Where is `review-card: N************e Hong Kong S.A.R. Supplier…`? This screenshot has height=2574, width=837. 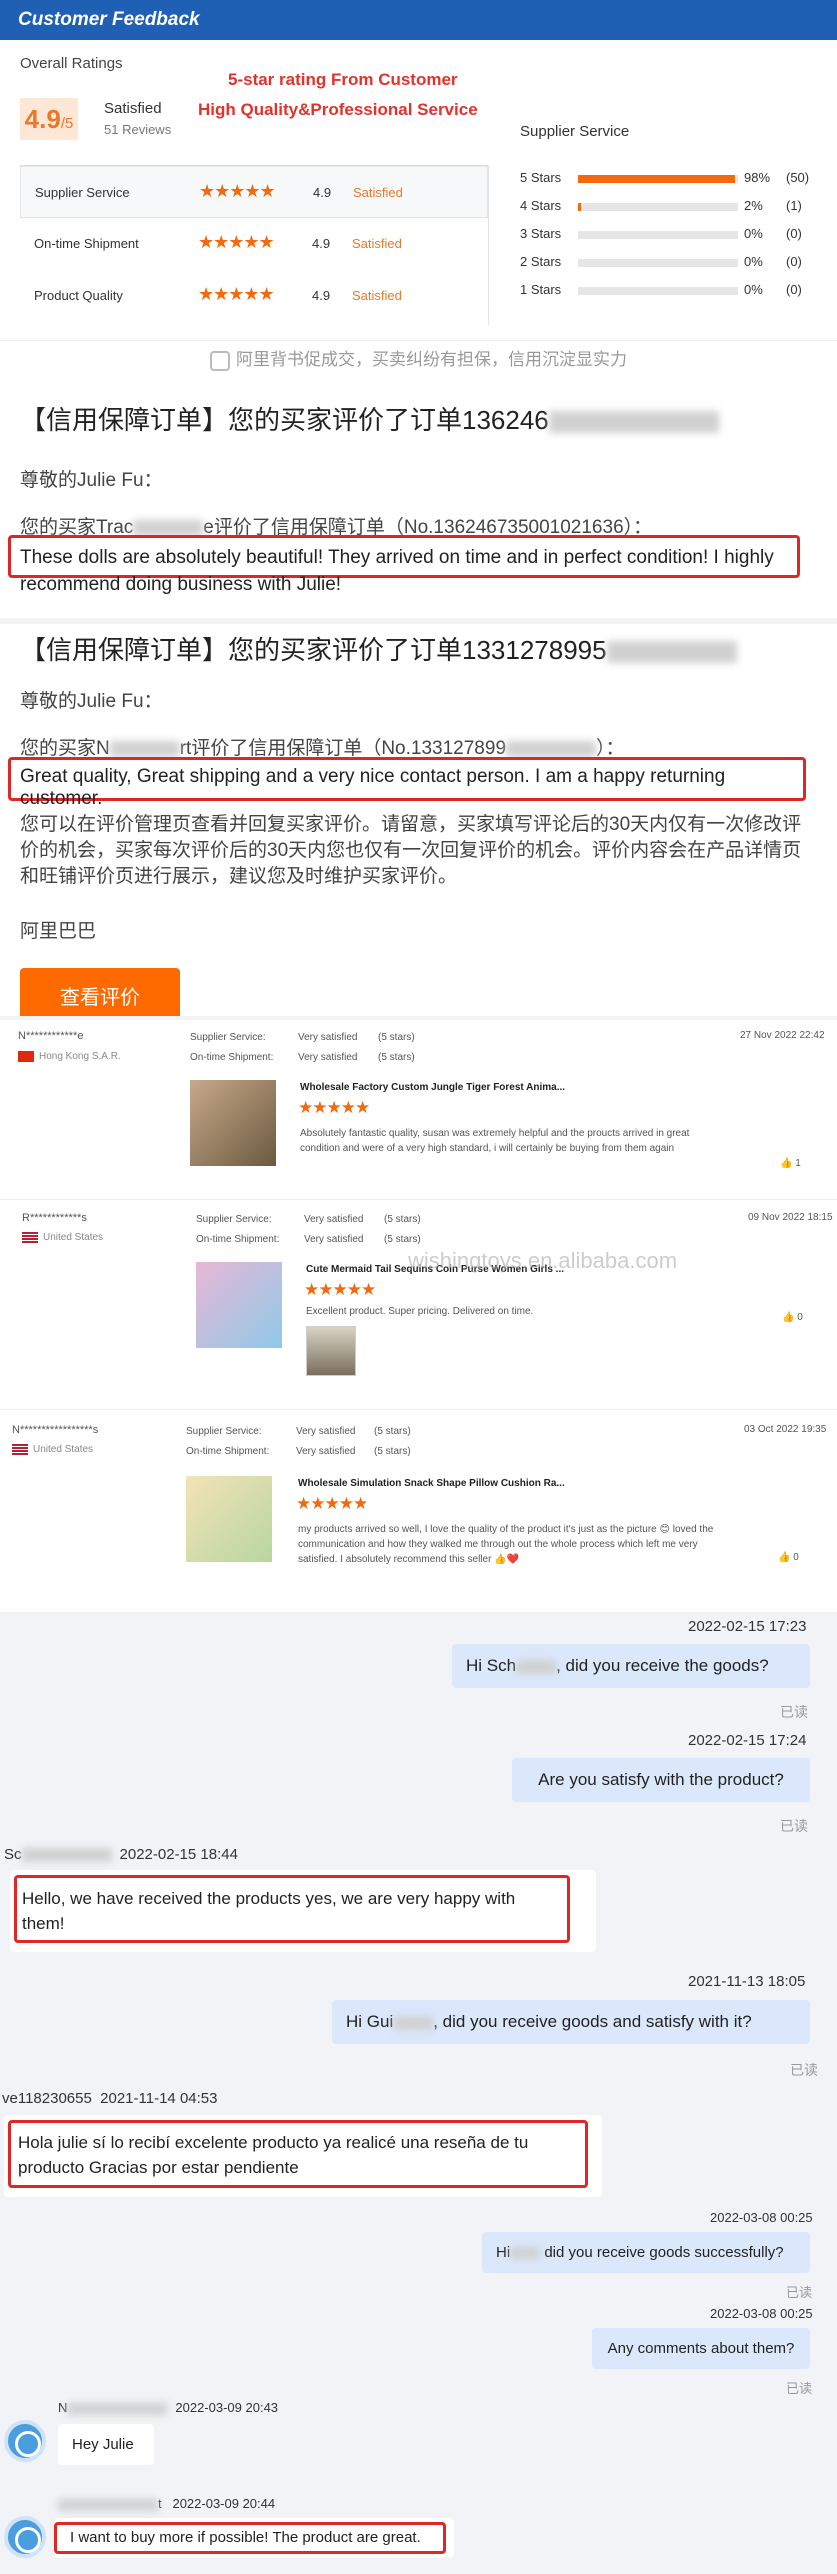
review-card: N************e Hong Kong S.A.R. Supplier… is located at coordinates (418, 1110).